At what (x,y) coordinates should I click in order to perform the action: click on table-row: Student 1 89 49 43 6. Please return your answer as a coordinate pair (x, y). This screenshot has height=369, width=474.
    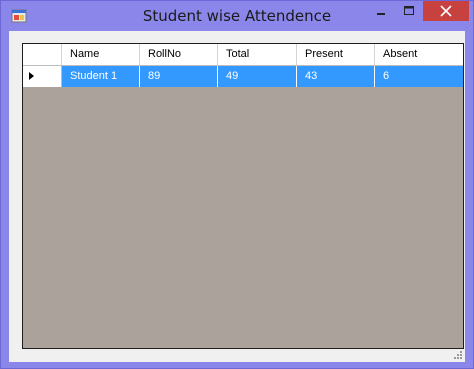
    Looking at the image, I should click on (243, 76).